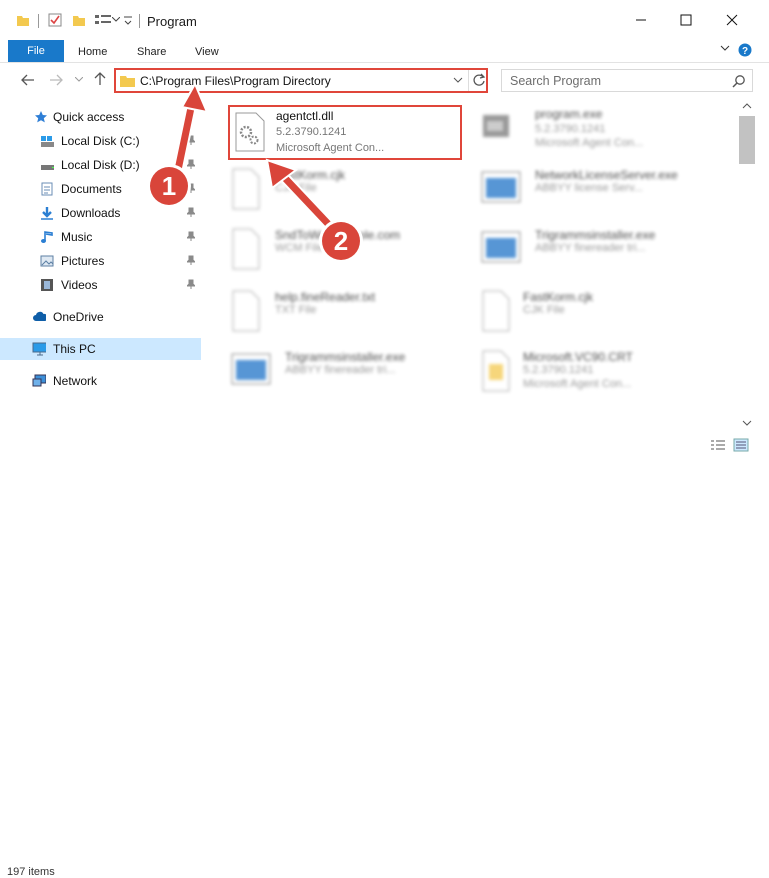 The image size is (769, 878). What do you see at coordinates (31, 872) in the screenshot?
I see `item-count: 197 items` at bounding box center [31, 872].